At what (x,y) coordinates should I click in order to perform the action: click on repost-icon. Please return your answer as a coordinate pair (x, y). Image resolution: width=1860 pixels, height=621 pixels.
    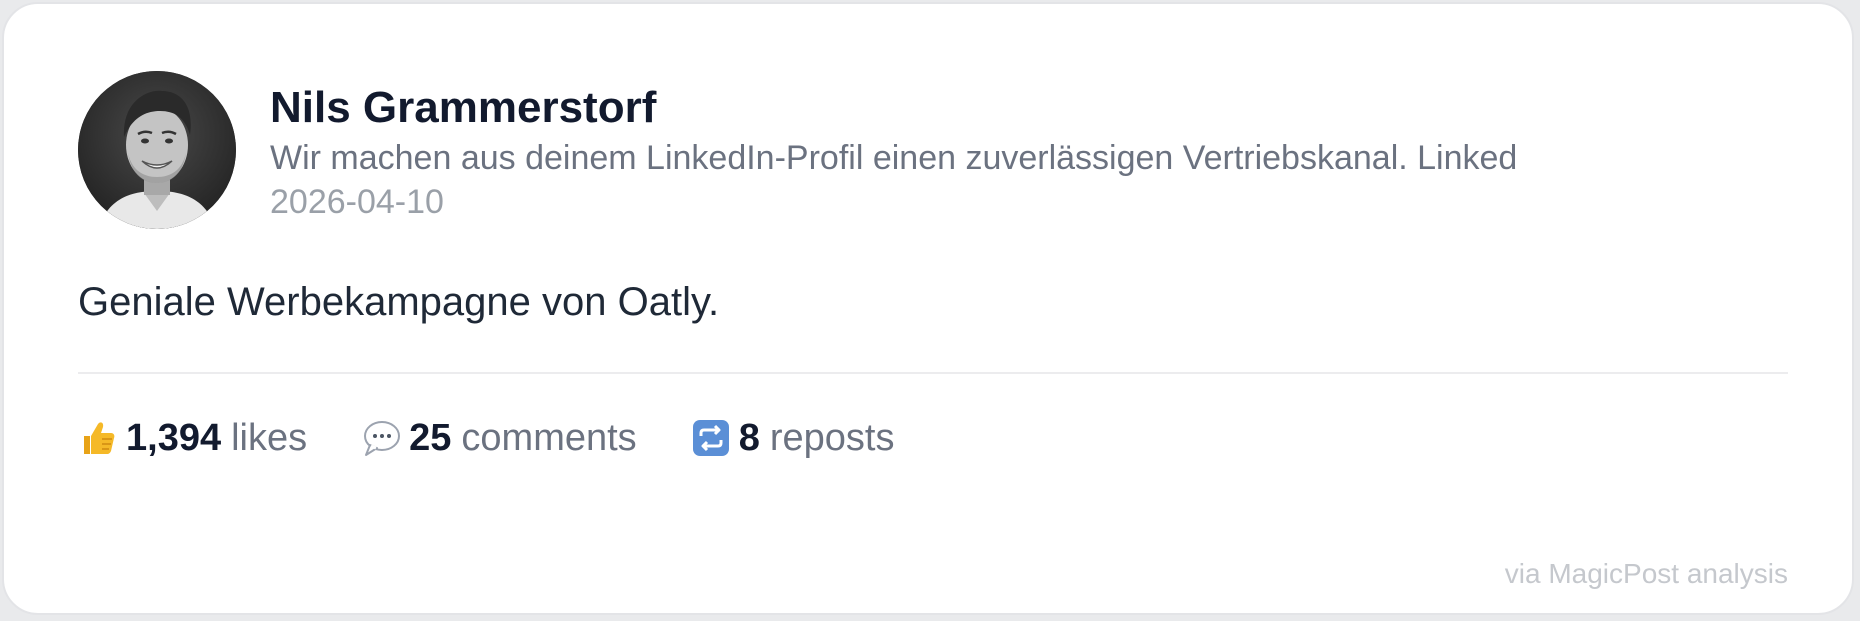
    Looking at the image, I should click on (711, 438).